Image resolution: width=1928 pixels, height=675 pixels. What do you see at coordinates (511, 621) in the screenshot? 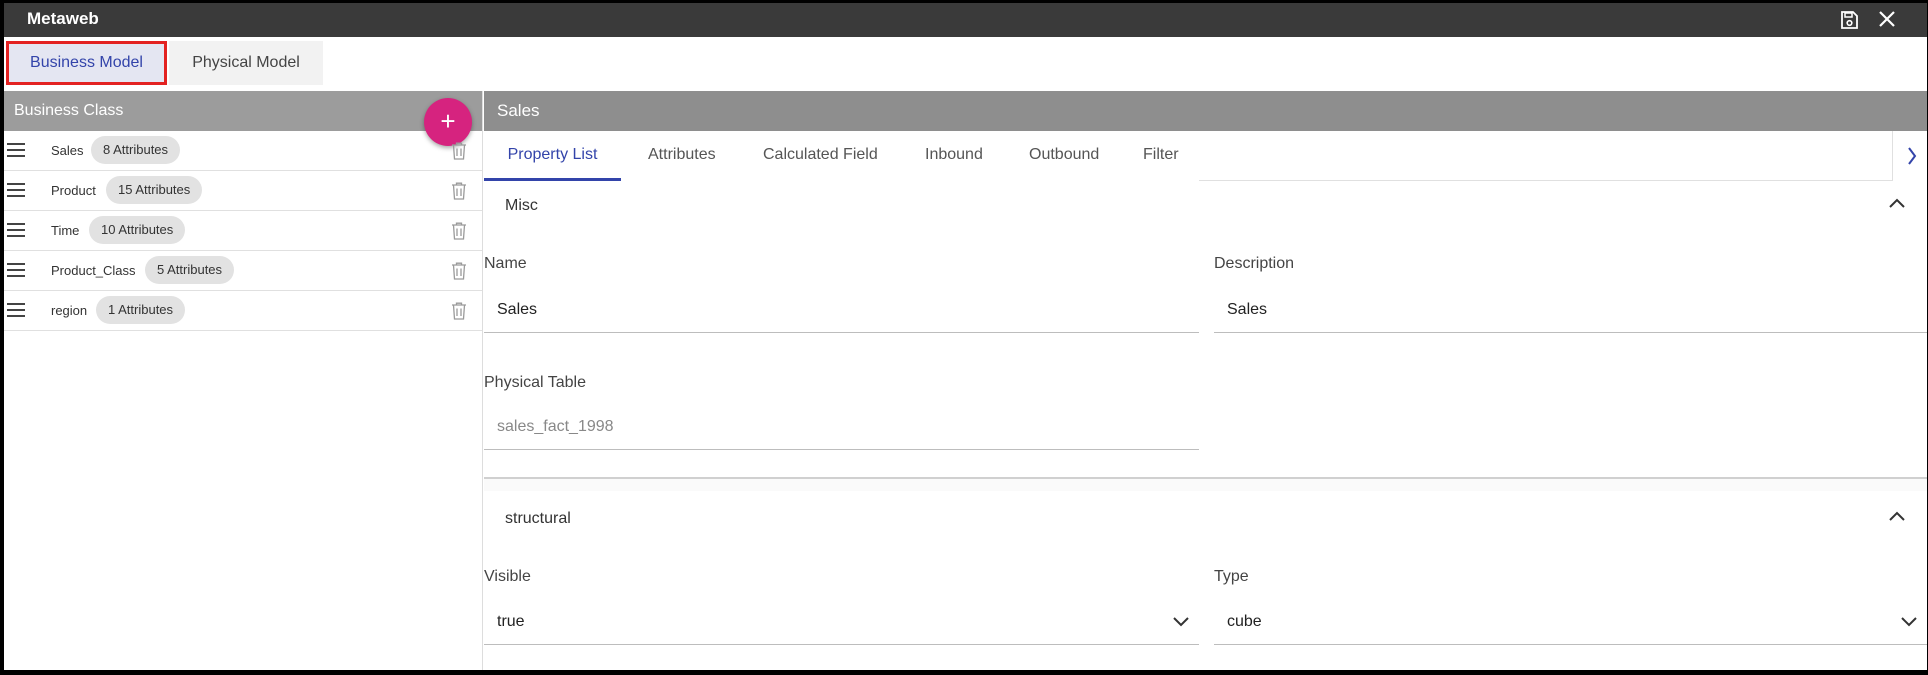
I see `visible-select-value: true` at bounding box center [511, 621].